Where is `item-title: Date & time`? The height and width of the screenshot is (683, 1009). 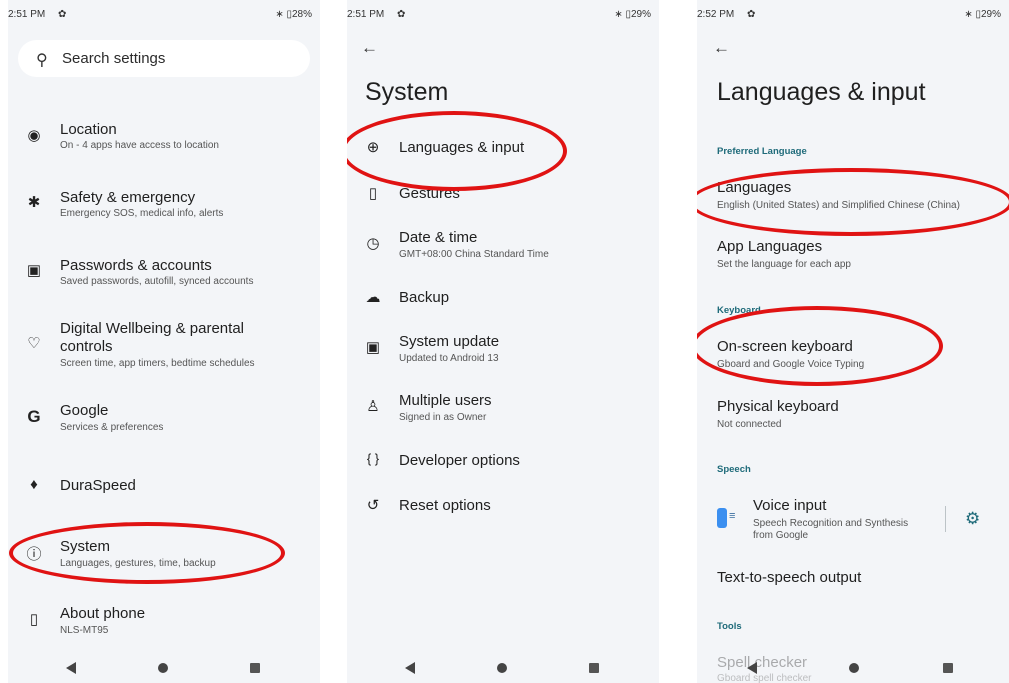 item-title: Date & time is located at coordinates (438, 237).